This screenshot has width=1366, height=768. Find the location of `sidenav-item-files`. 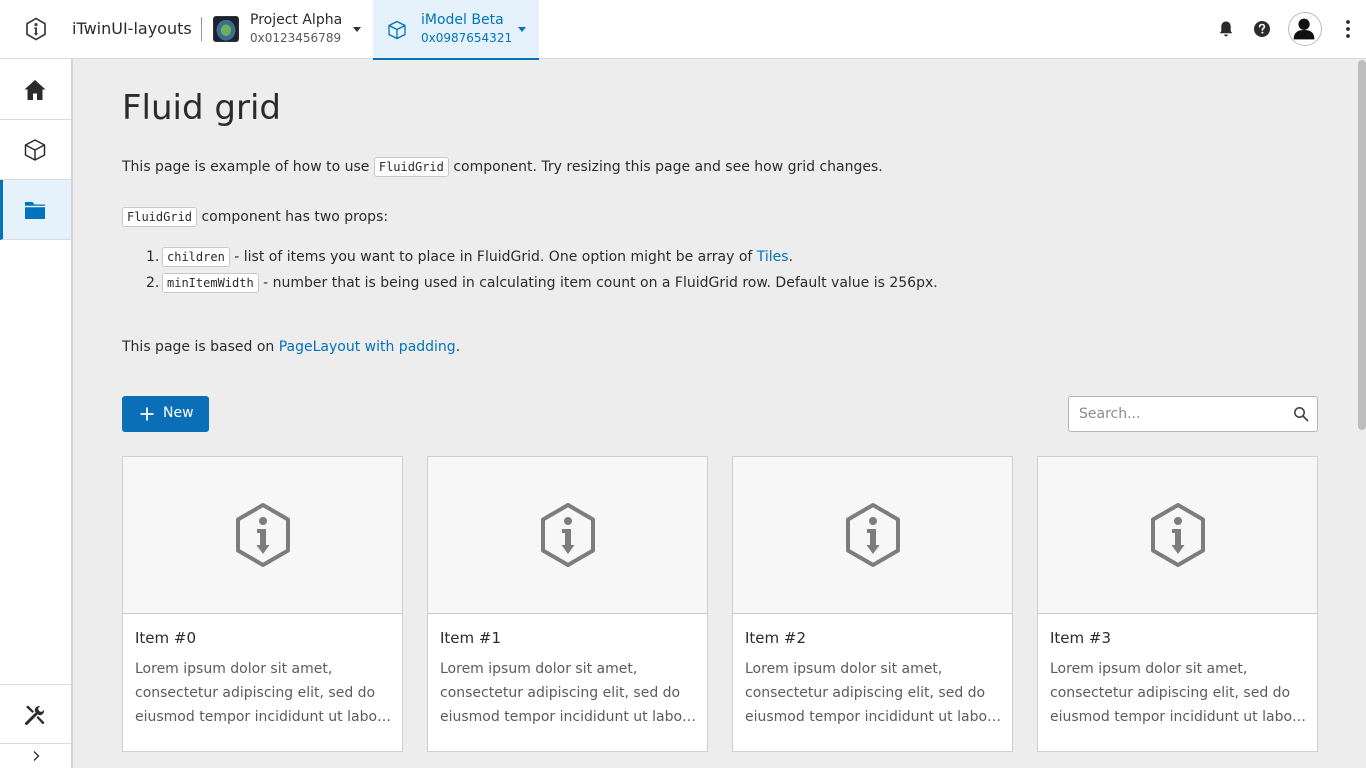

sidenav-item-files is located at coordinates (35, 210).